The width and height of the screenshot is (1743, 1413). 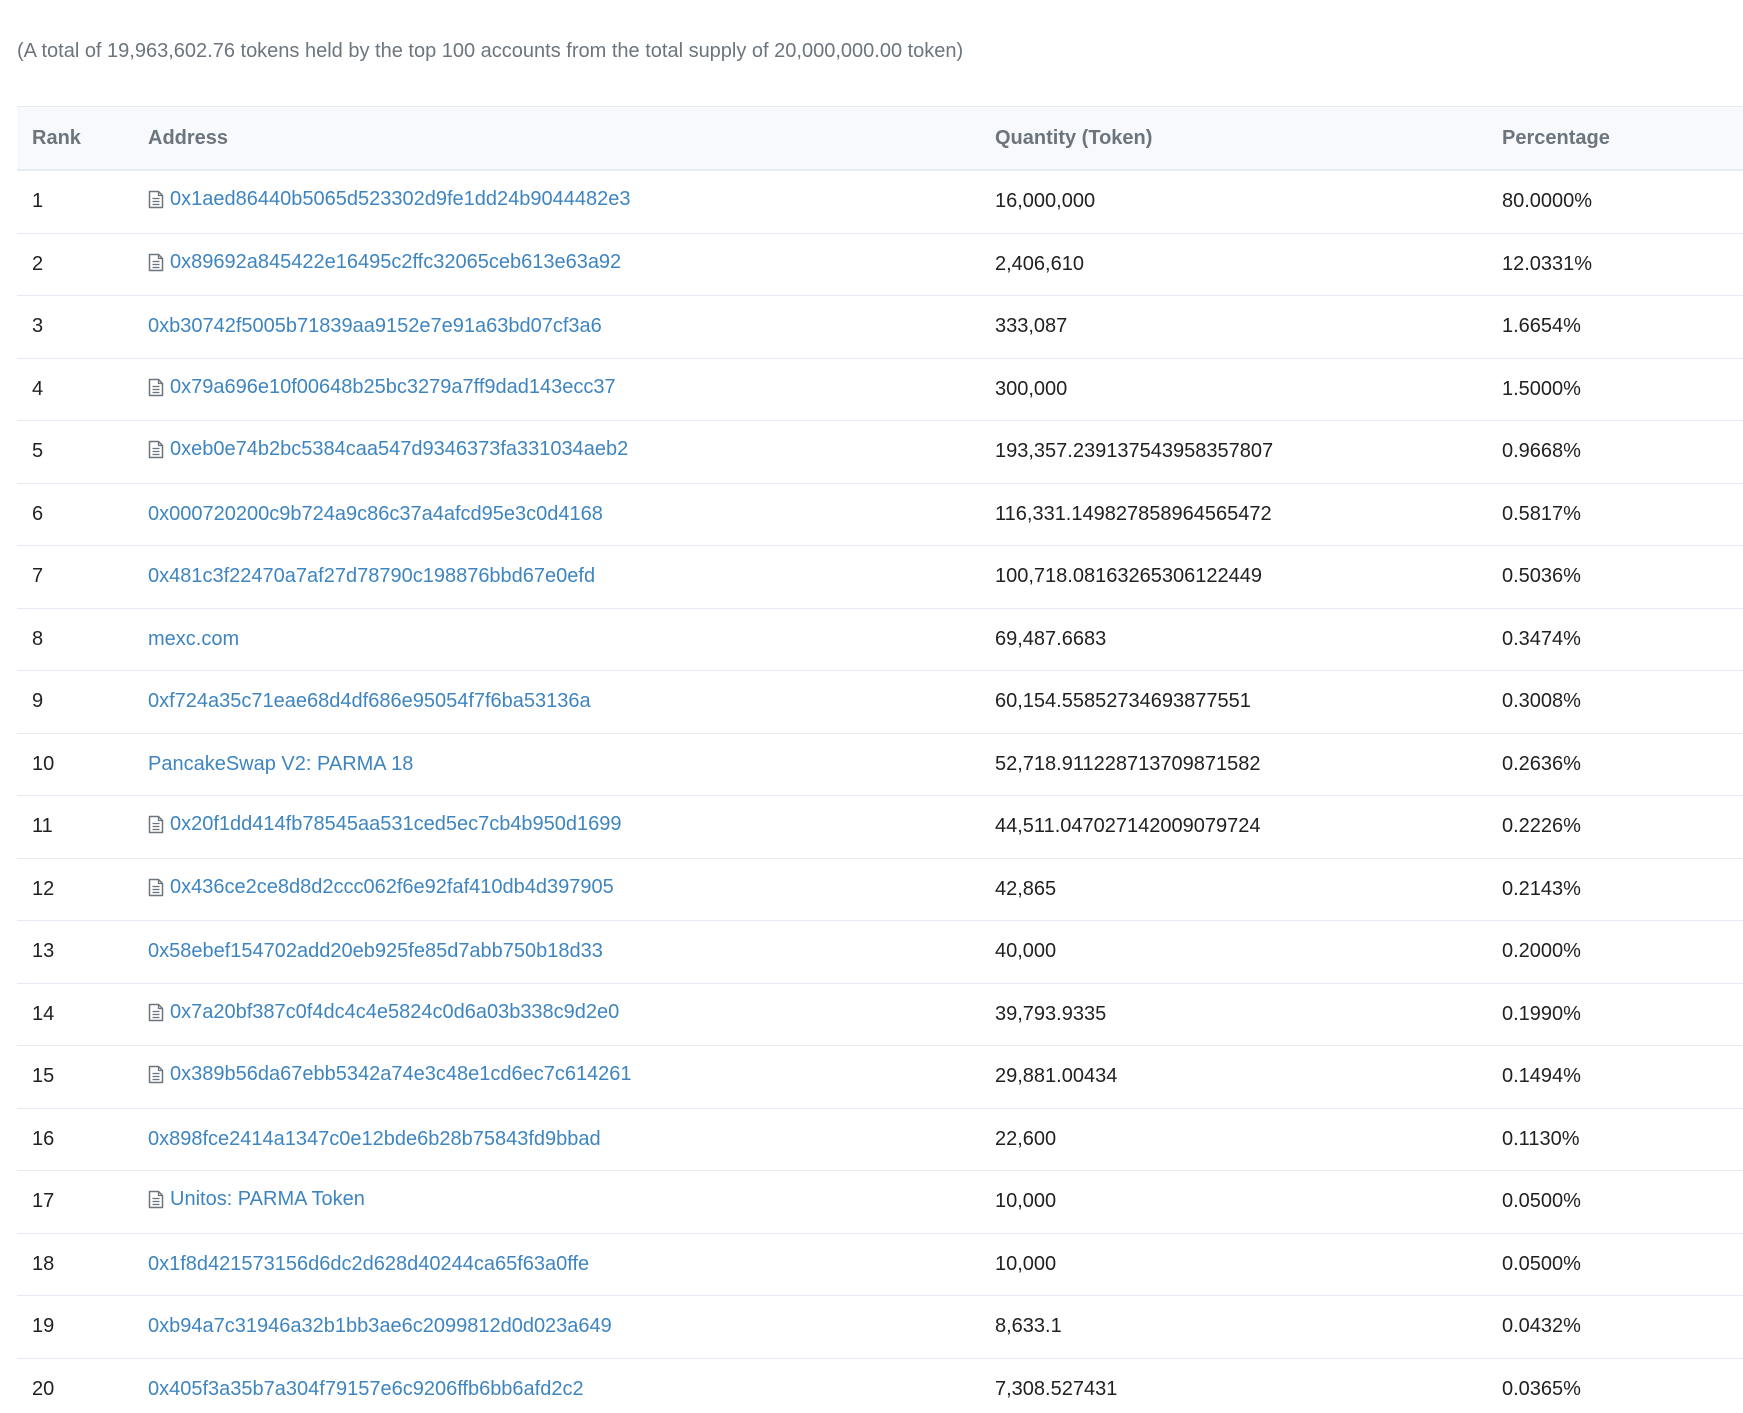 I want to click on rank-cell: 2, so click(x=75, y=264).